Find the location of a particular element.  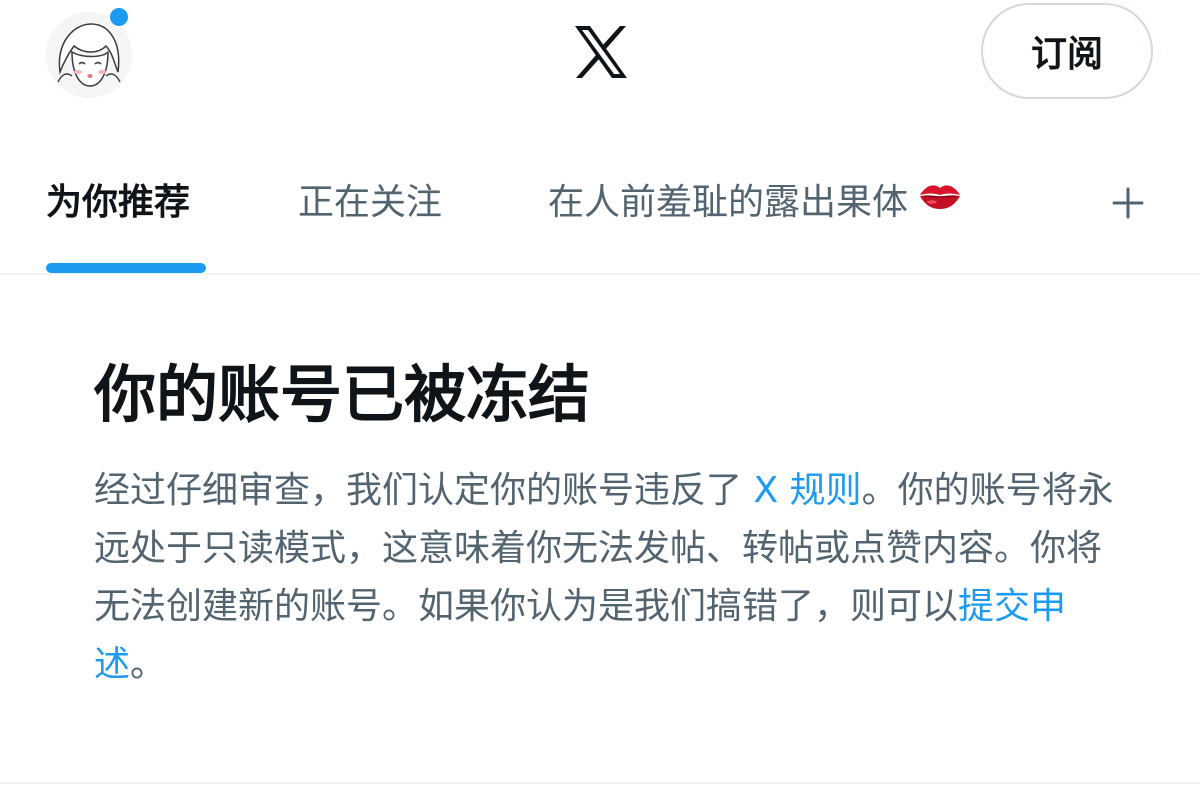

suspension-title: 你的账号已被冻结 is located at coordinates (342, 394).